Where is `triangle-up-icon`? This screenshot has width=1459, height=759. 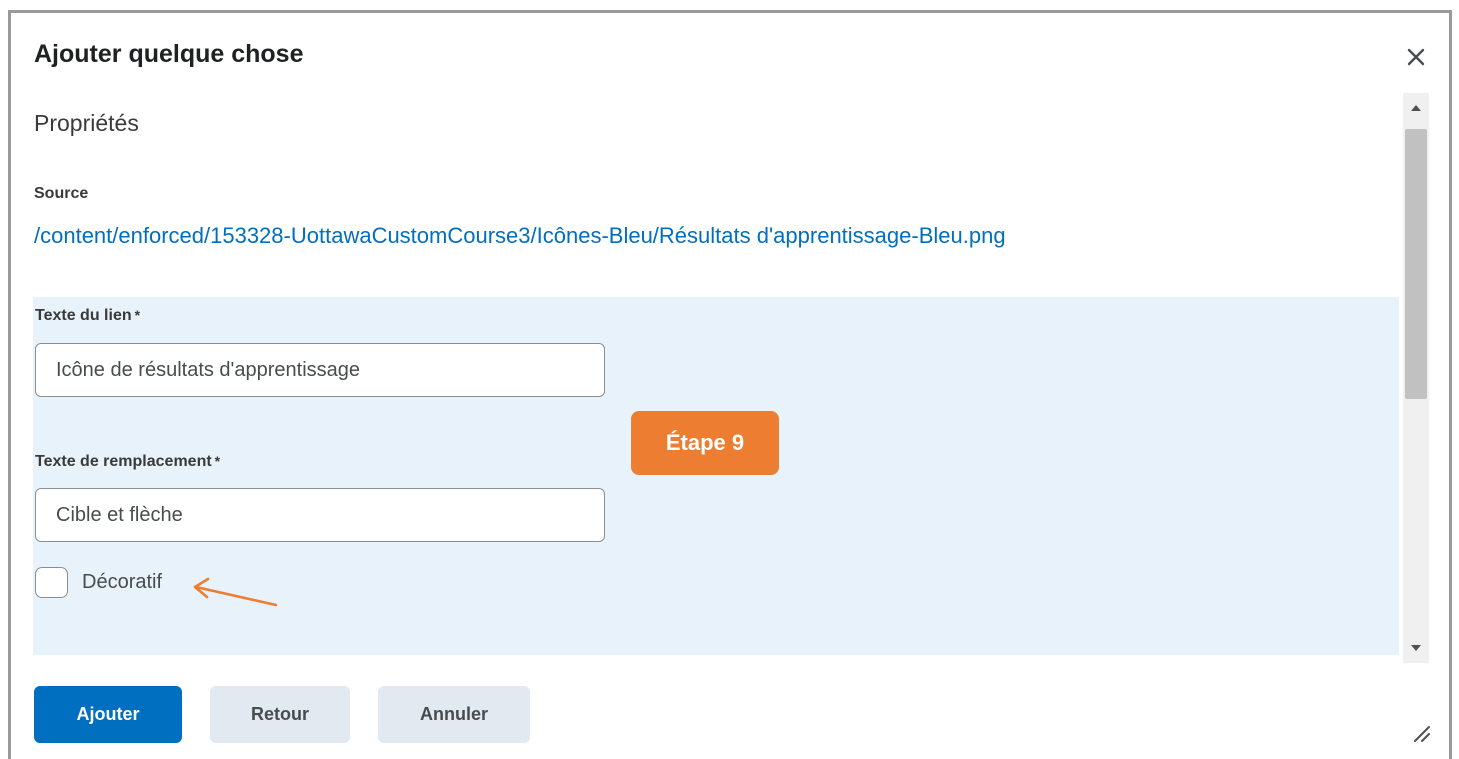 triangle-up-icon is located at coordinates (1416, 108).